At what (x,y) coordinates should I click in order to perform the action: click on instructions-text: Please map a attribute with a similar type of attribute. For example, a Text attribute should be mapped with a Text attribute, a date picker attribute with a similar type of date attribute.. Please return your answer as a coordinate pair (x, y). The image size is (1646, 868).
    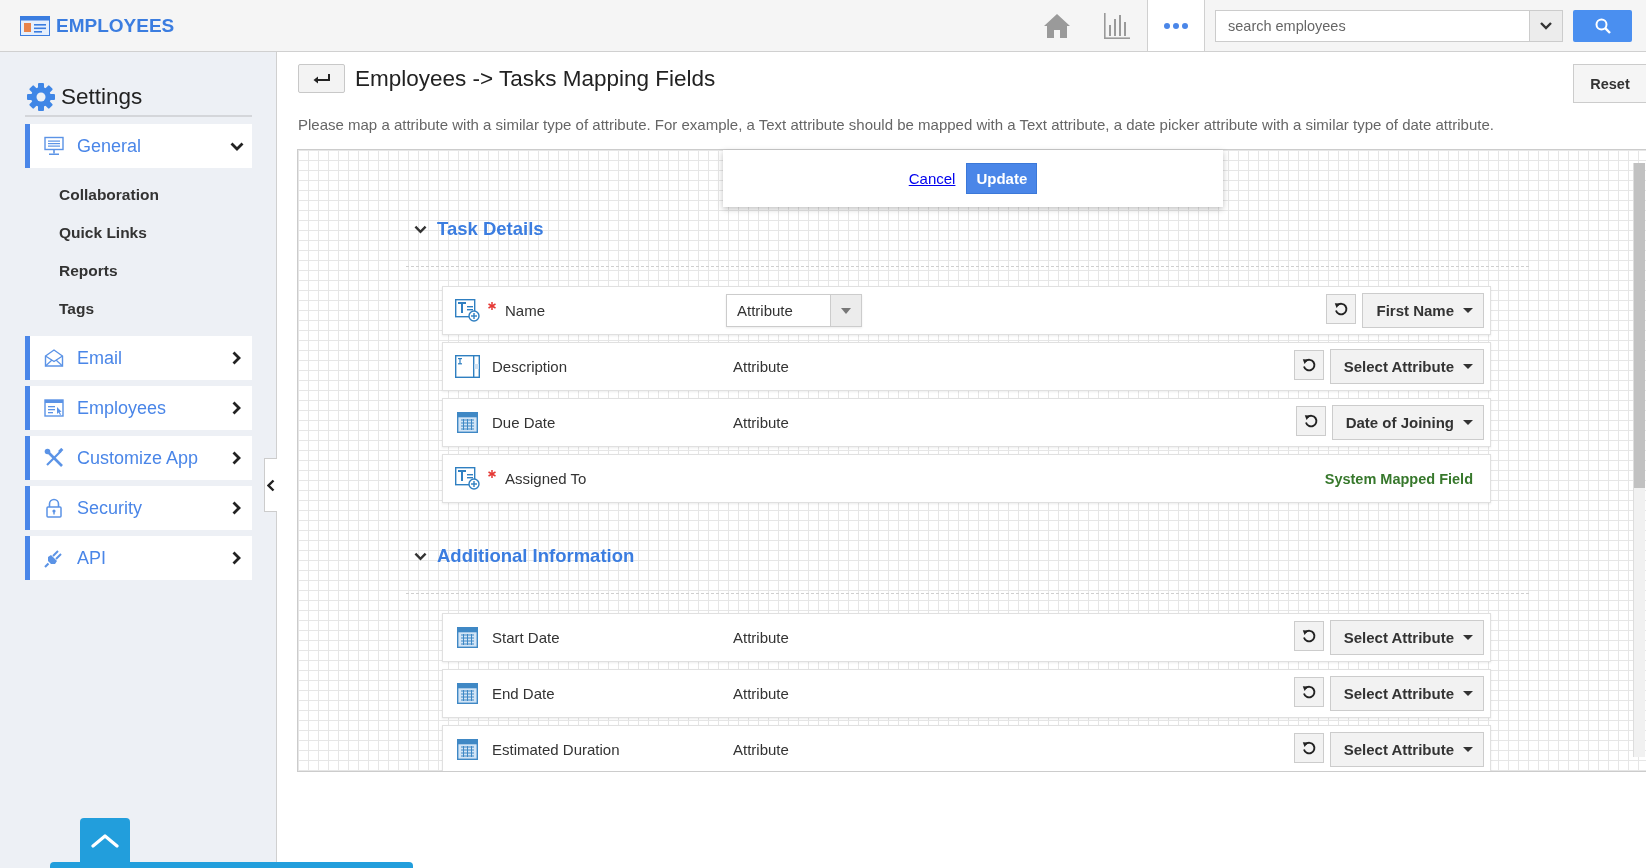
    Looking at the image, I should click on (896, 125).